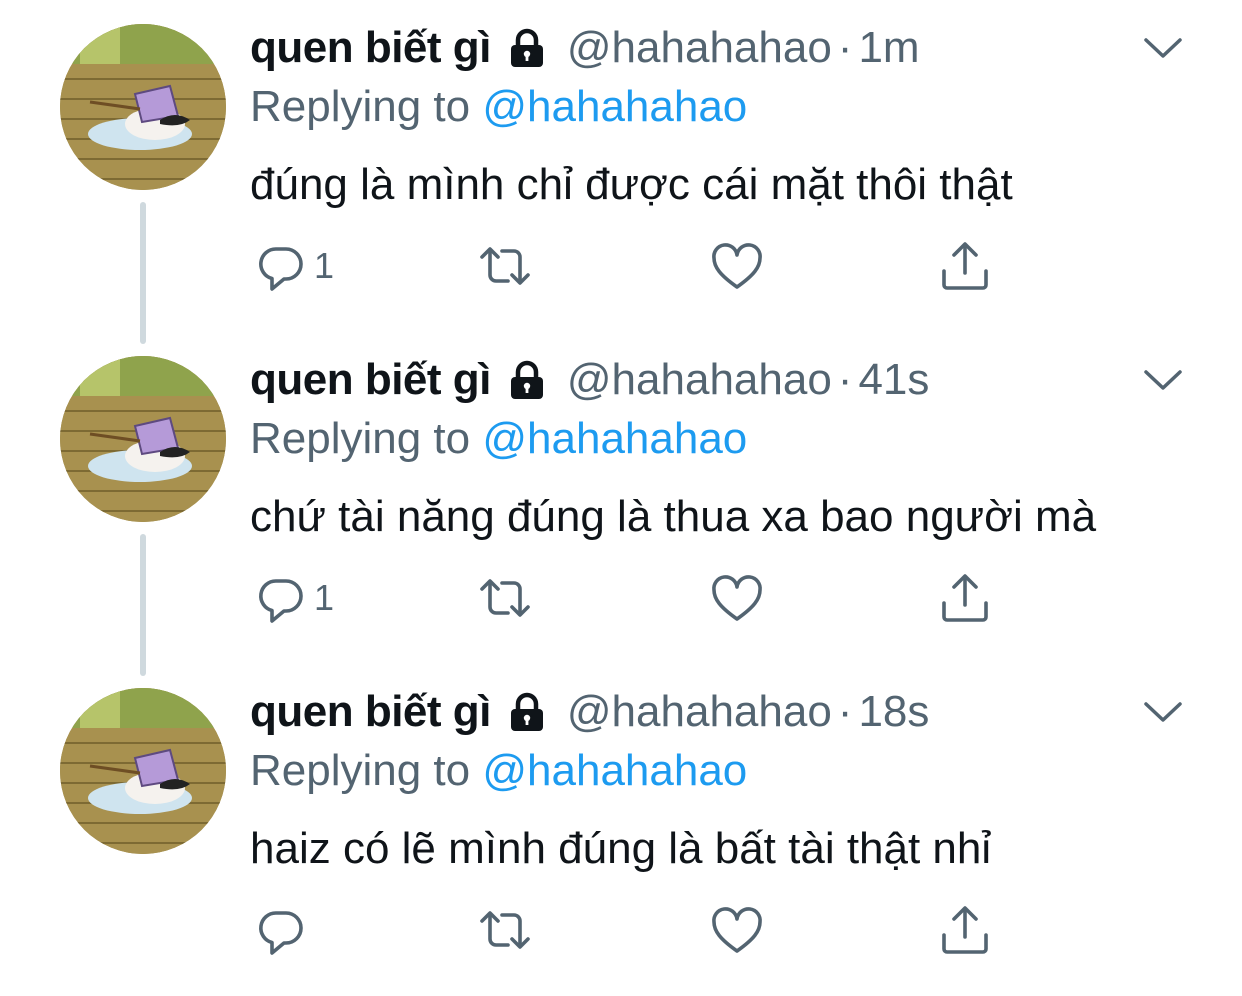  I want to click on tweet-text: haiz có lẽ mình đúng là bất tài thật nhỉ, so click(621, 848).